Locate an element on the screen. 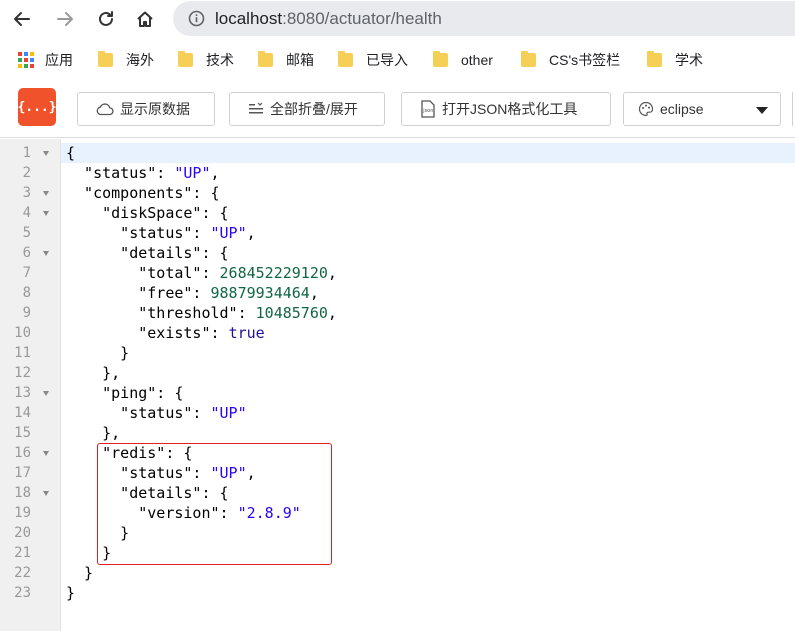 This screenshot has height=631, width=795. code-line: "components": { is located at coordinates (143, 193).